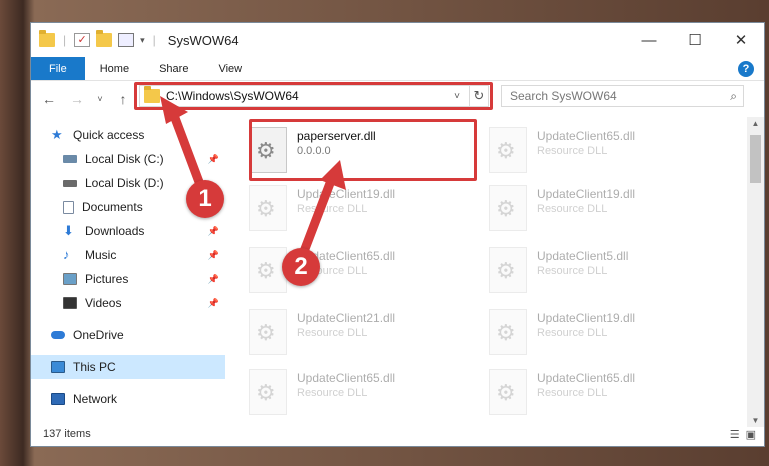  I want to click on quick-access-toolbar: | ✓ ▾ |, so click(98, 38).